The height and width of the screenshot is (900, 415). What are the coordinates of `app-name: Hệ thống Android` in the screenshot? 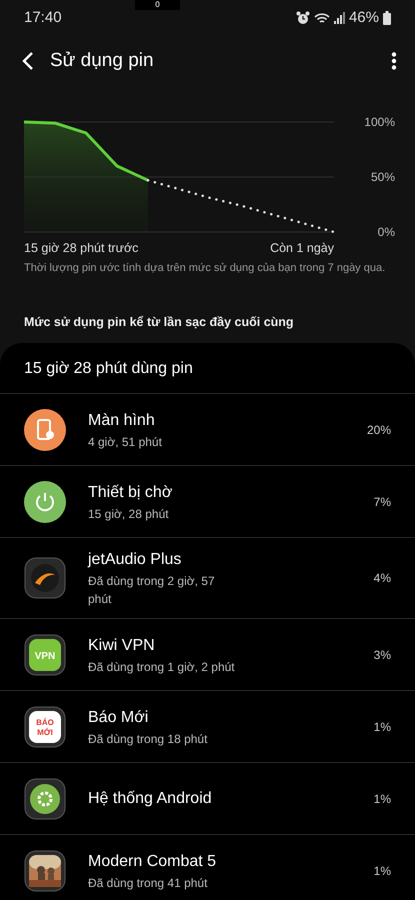 It's located at (150, 798).